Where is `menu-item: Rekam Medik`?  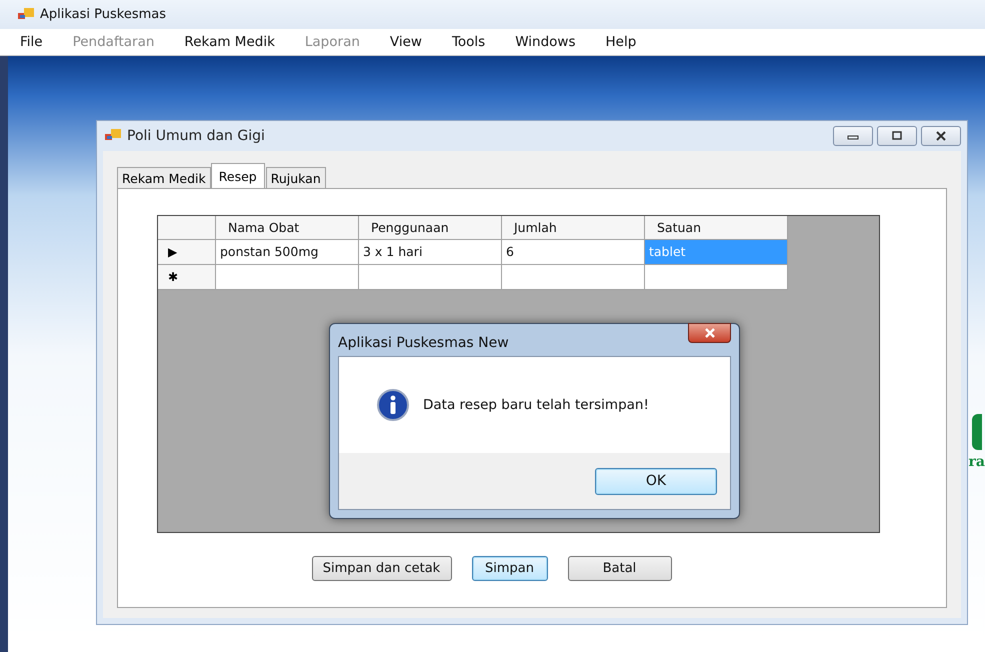 menu-item: Rekam Medik is located at coordinates (229, 42).